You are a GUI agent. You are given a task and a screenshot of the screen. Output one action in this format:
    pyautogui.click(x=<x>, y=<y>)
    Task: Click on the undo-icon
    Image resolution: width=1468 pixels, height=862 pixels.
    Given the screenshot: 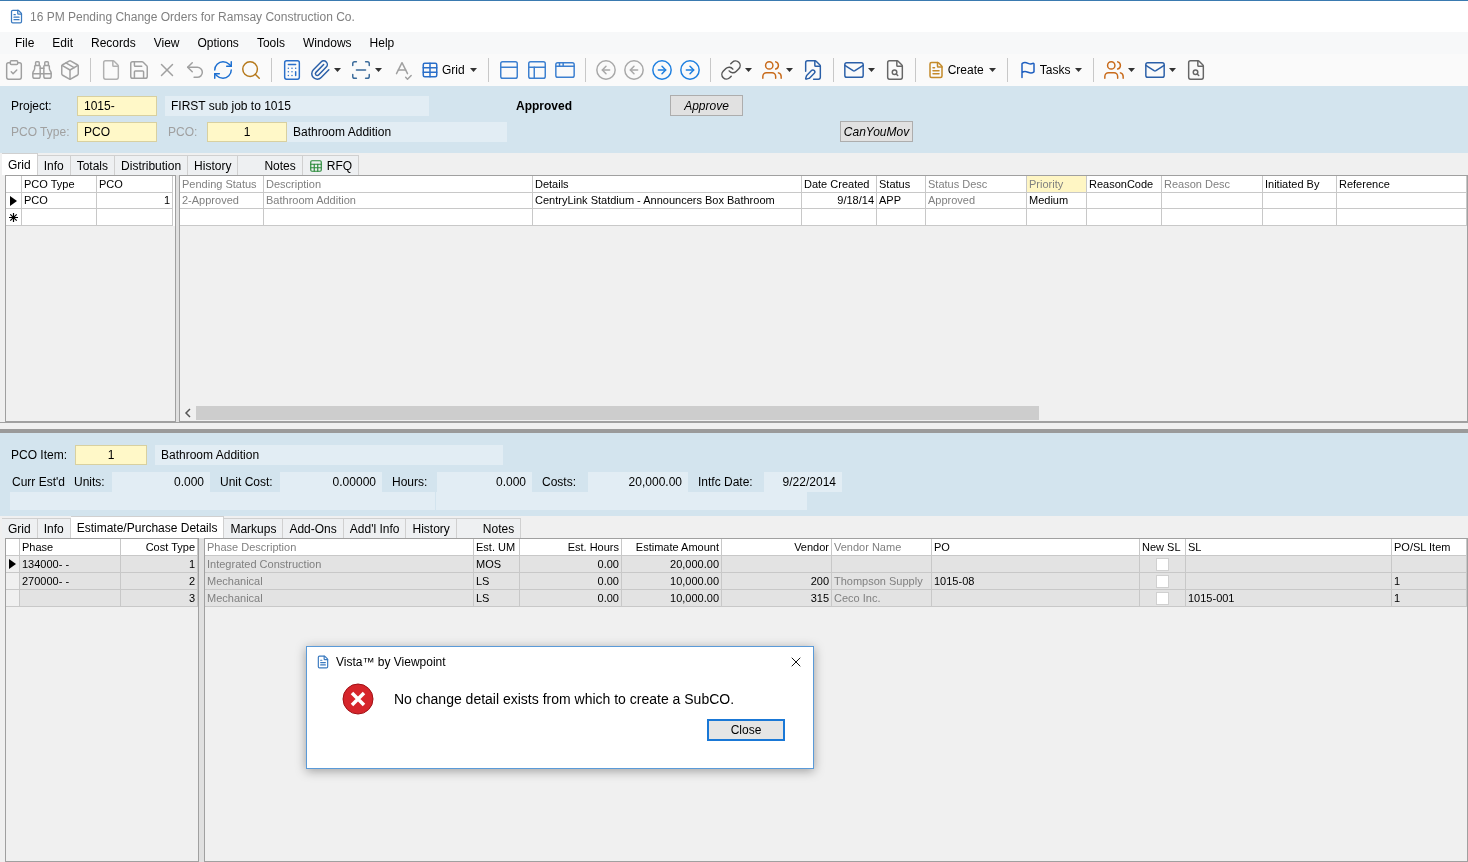 What is the action you would take?
    pyautogui.click(x=195, y=70)
    